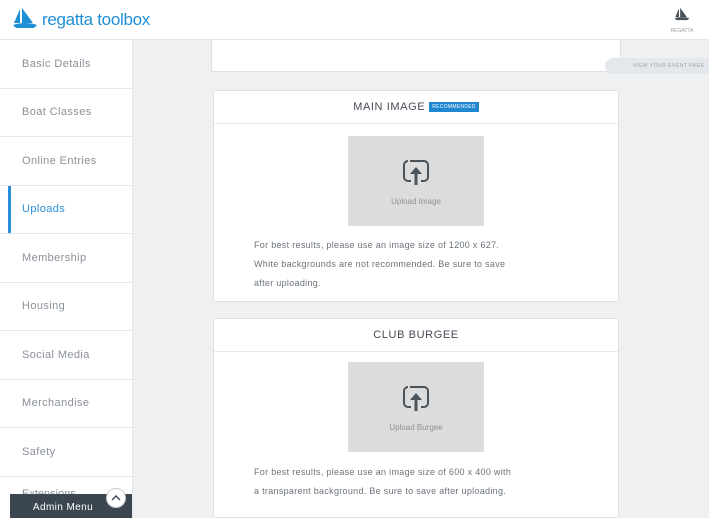 The height and width of the screenshot is (518, 709). What do you see at coordinates (389, 107) in the screenshot?
I see `card-title: MAIN IMAGE` at bounding box center [389, 107].